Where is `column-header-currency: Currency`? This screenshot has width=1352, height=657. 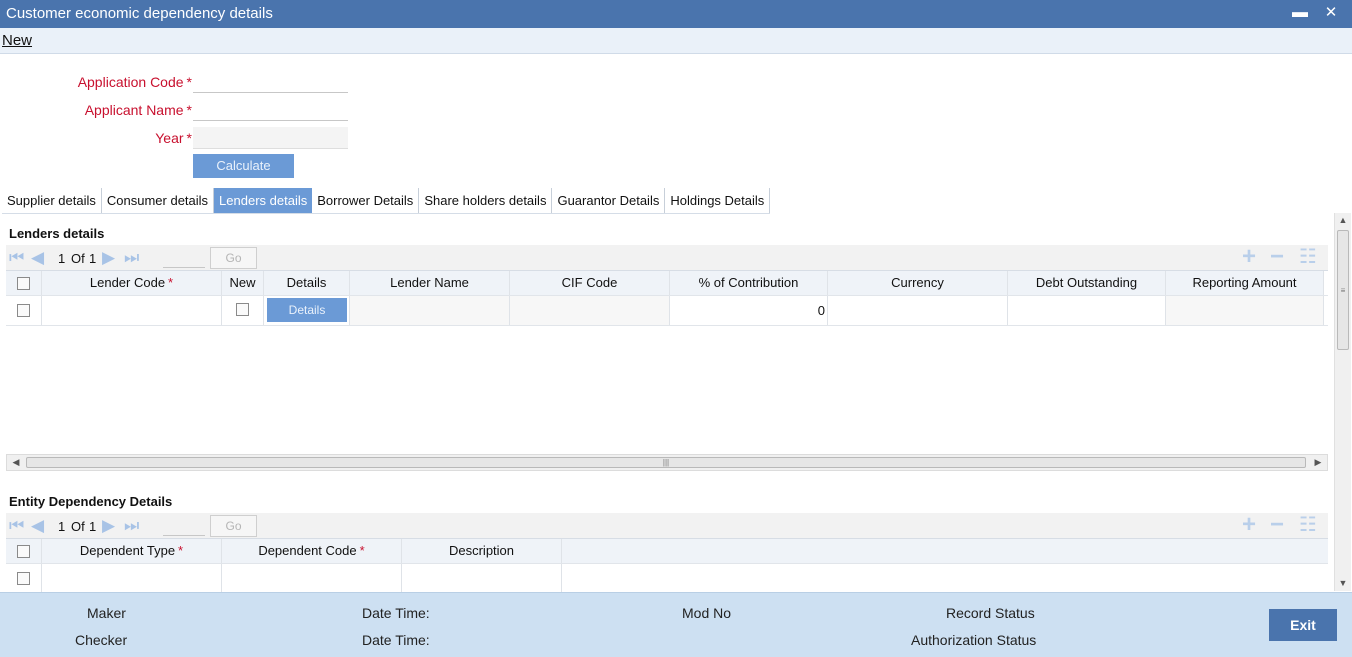 column-header-currency: Currency is located at coordinates (918, 283).